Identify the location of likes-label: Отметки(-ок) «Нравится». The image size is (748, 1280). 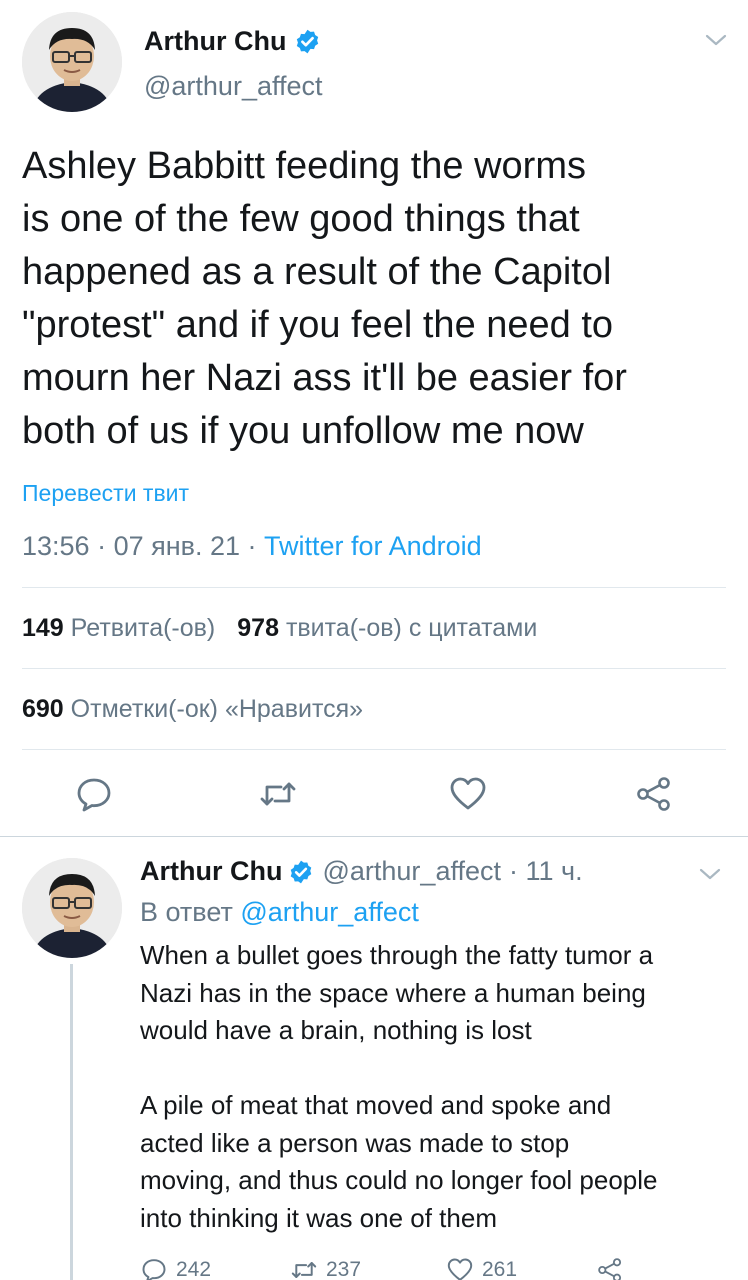
(217, 709).